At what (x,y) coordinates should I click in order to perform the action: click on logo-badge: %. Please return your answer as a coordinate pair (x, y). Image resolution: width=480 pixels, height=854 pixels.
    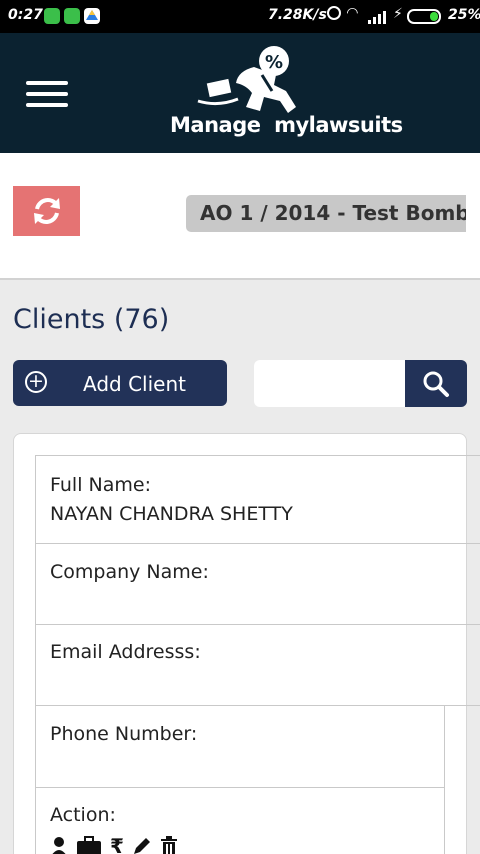
    Looking at the image, I should click on (274, 62).